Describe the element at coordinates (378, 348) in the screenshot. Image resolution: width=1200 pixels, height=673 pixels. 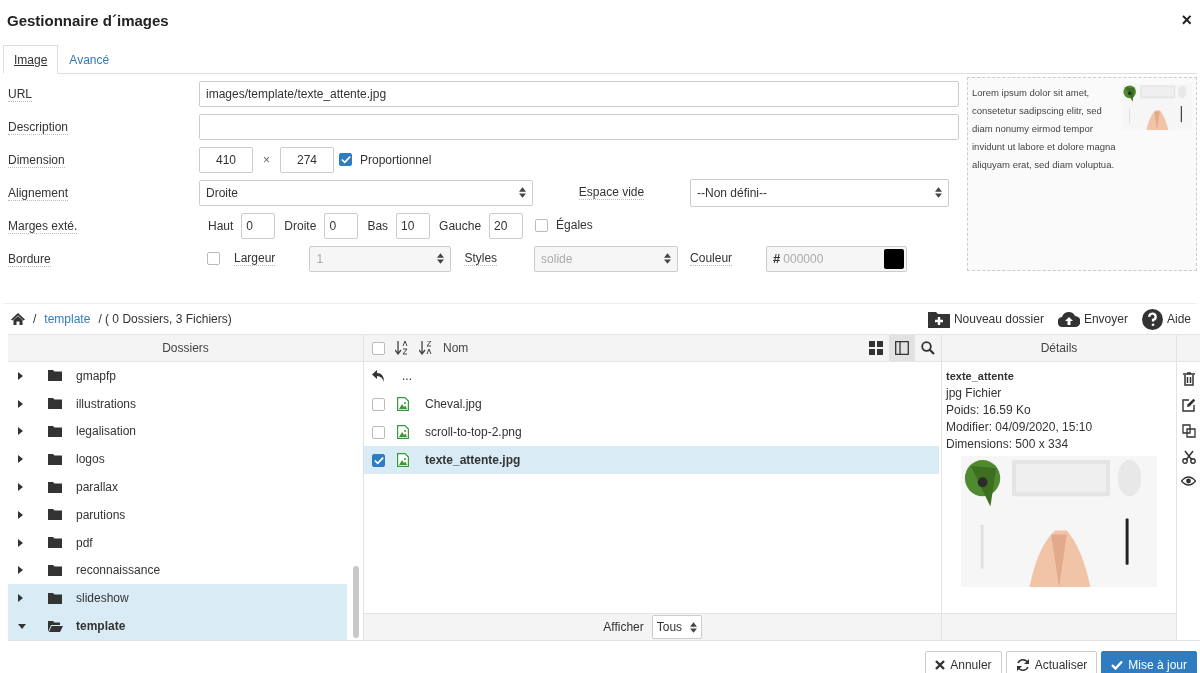
I see `select-all-checkbox` at that location.